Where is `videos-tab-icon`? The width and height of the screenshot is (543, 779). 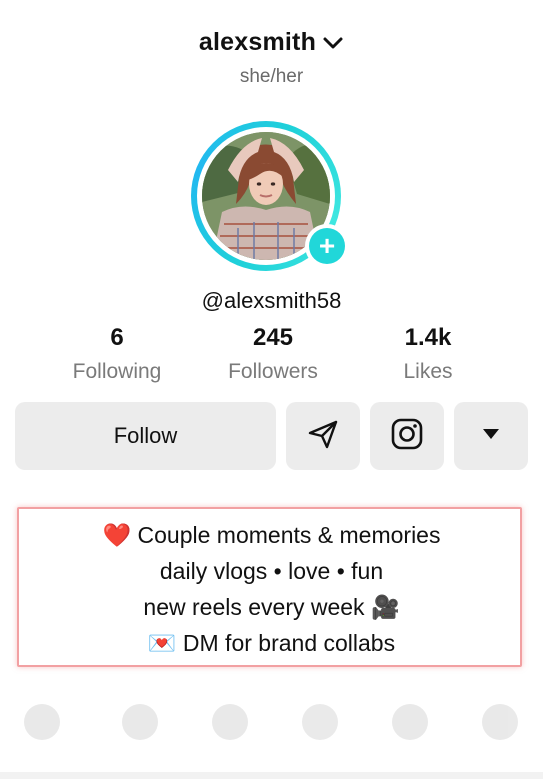 videos-tab-icon is located at coordinates (42, 722).